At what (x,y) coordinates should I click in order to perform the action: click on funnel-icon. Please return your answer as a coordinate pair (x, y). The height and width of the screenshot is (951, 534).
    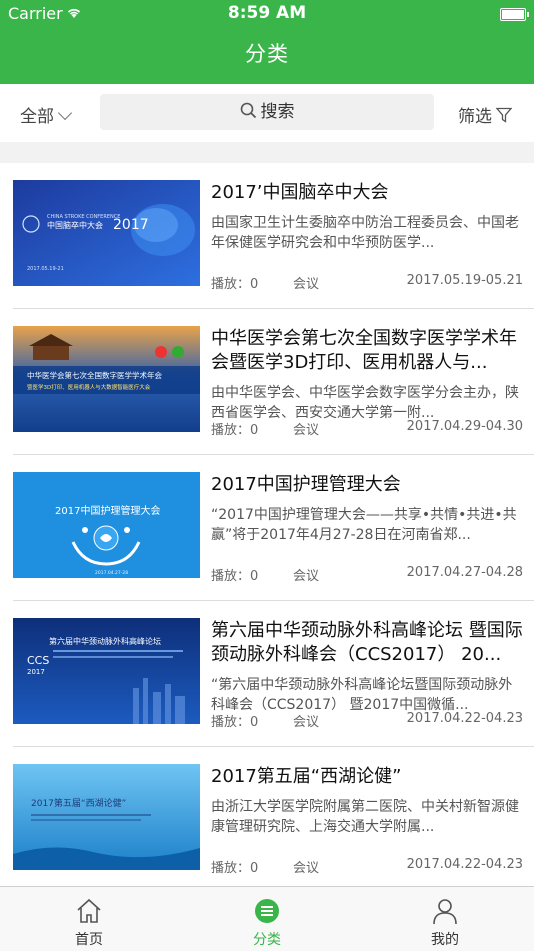
    Looking at the image, I should click on (504, 115).